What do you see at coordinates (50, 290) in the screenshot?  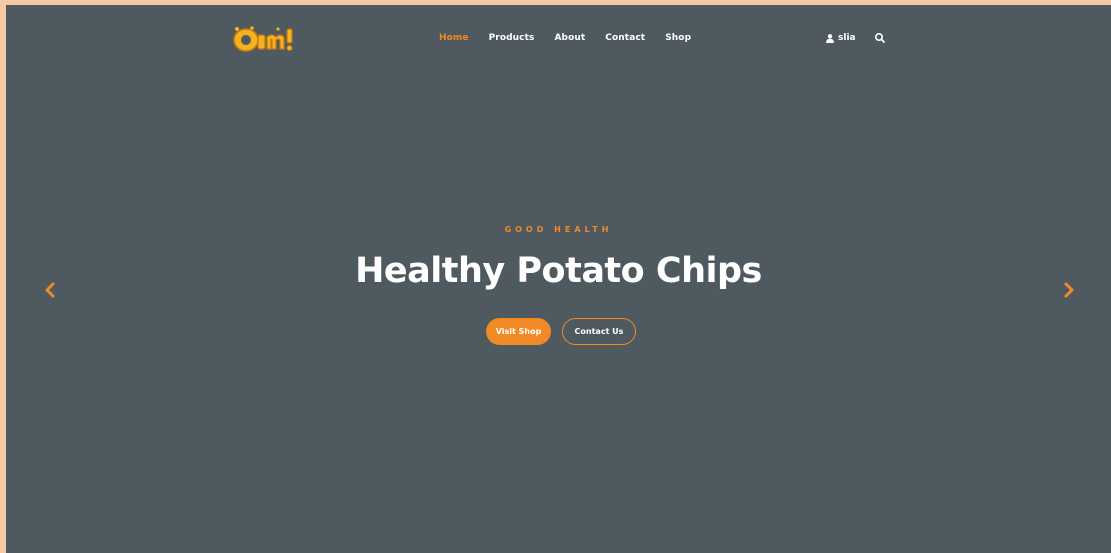 I see `chevron-left-icon` at bounding box center [50, 290].